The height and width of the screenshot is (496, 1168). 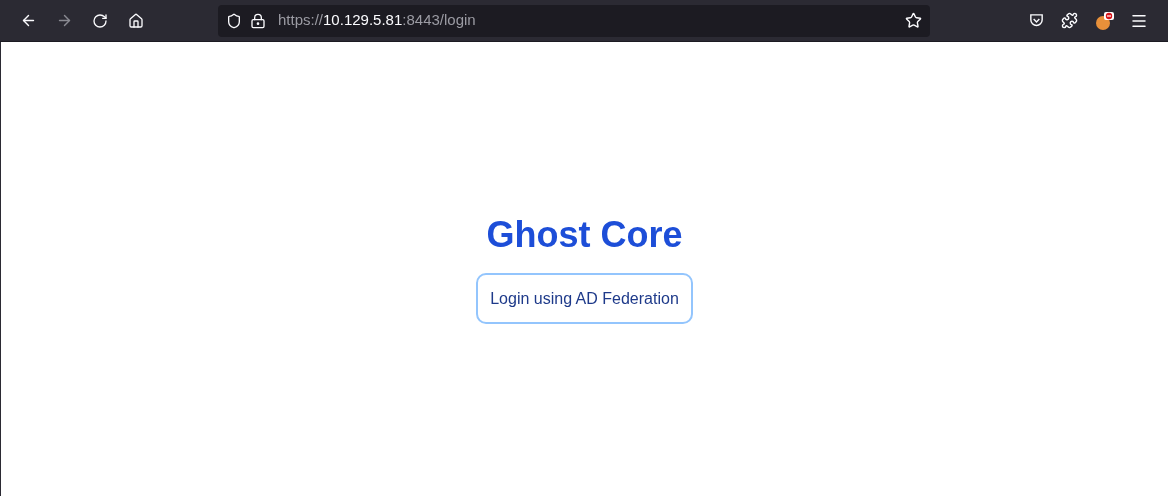 What do you see at coordinates (234, 20) in the screenshot?
I see `shield-icon` at bounding box center [234, 20].